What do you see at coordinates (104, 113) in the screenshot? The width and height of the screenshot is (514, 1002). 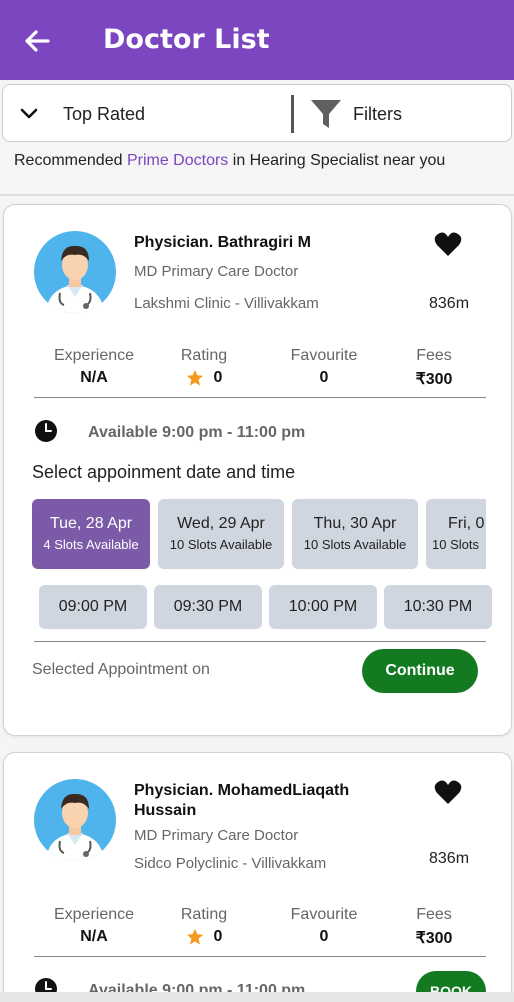 I see `sort-label: Top Rated` at bounding box center [104, 113].